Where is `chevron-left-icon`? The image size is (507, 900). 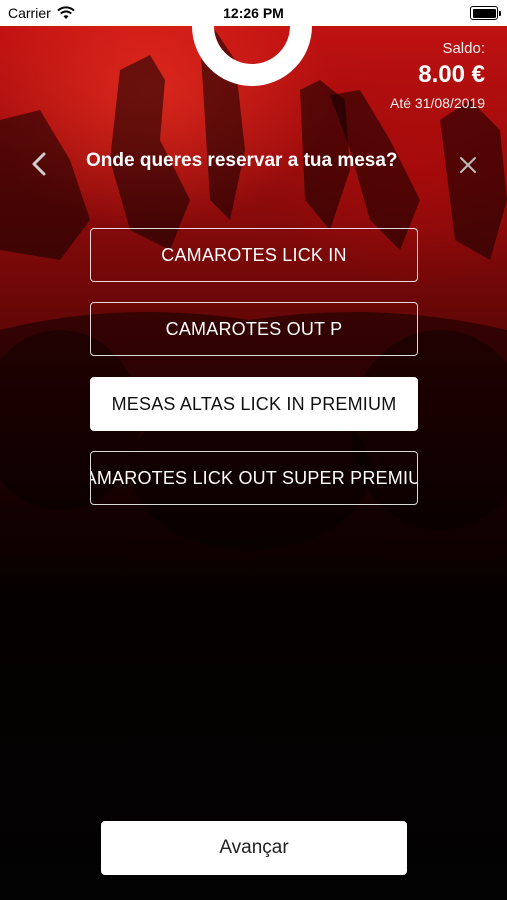
chevron-left-icon is located at coordinates (39, 164).